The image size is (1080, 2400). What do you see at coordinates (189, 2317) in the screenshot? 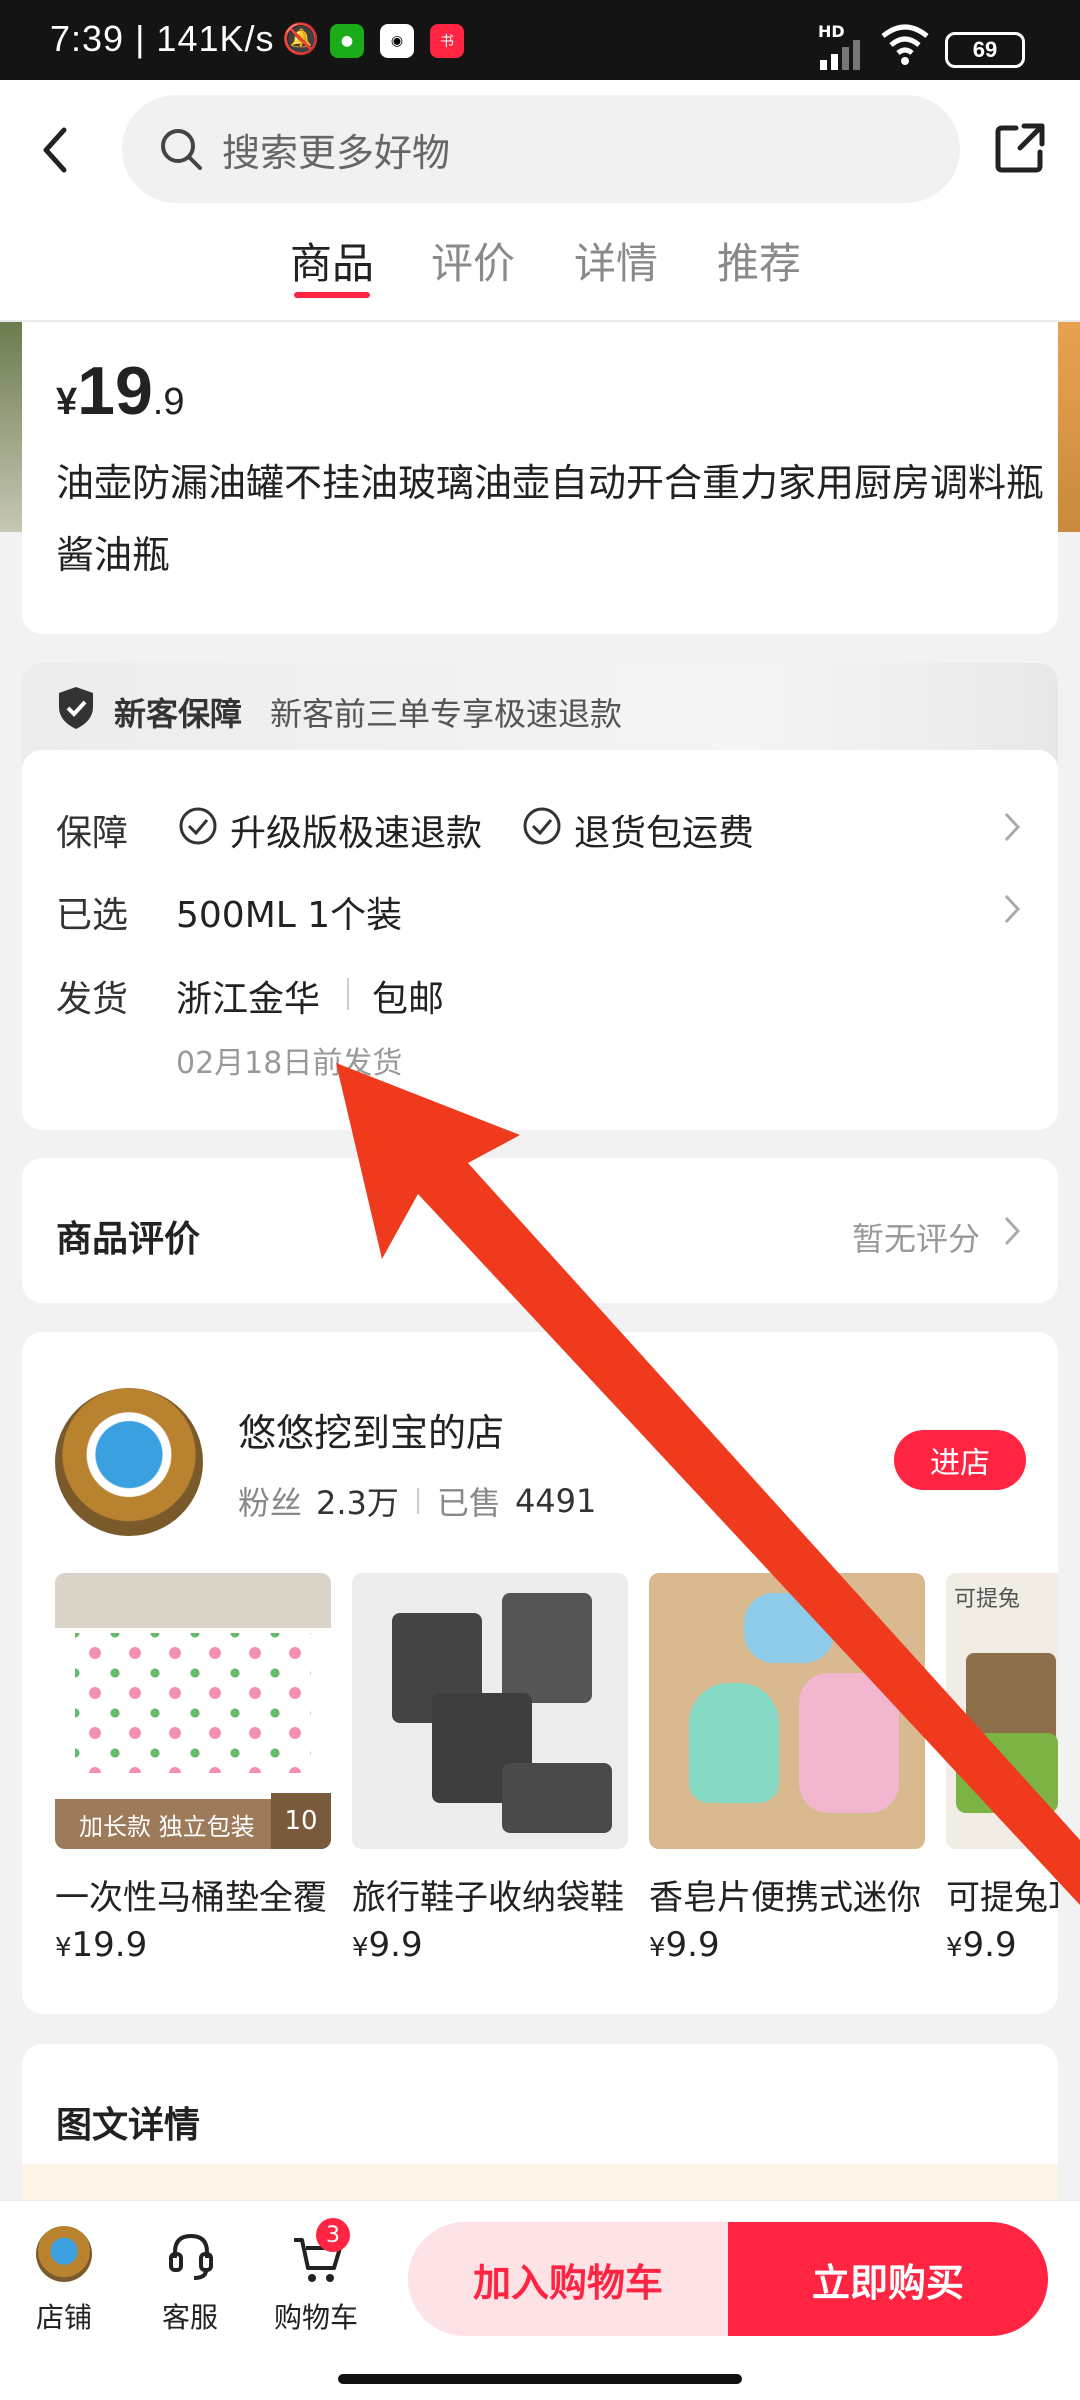
I see `service-tab-label: 客服` at bounding box center [189, 2317].